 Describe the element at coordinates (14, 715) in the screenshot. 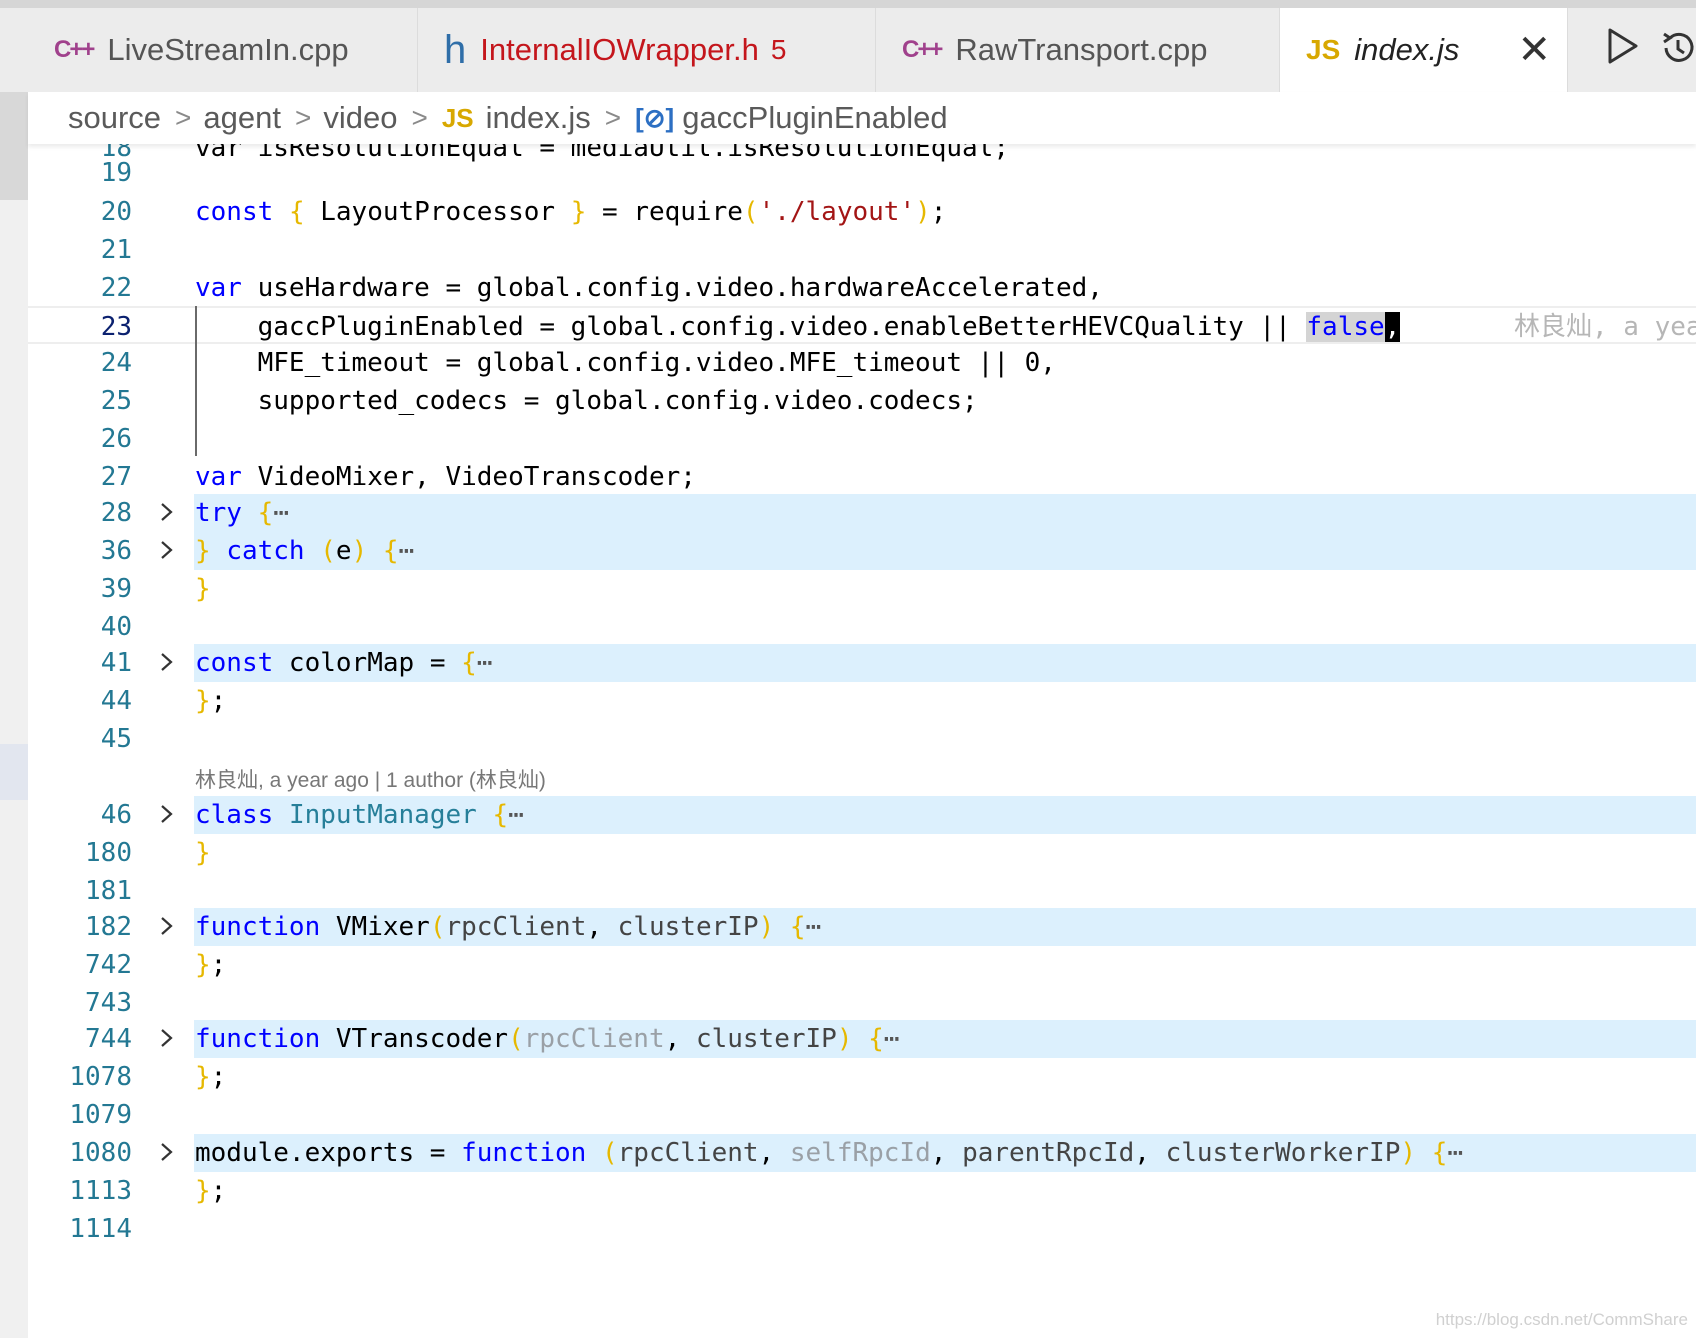

I see `left-panel-edge` at that location.